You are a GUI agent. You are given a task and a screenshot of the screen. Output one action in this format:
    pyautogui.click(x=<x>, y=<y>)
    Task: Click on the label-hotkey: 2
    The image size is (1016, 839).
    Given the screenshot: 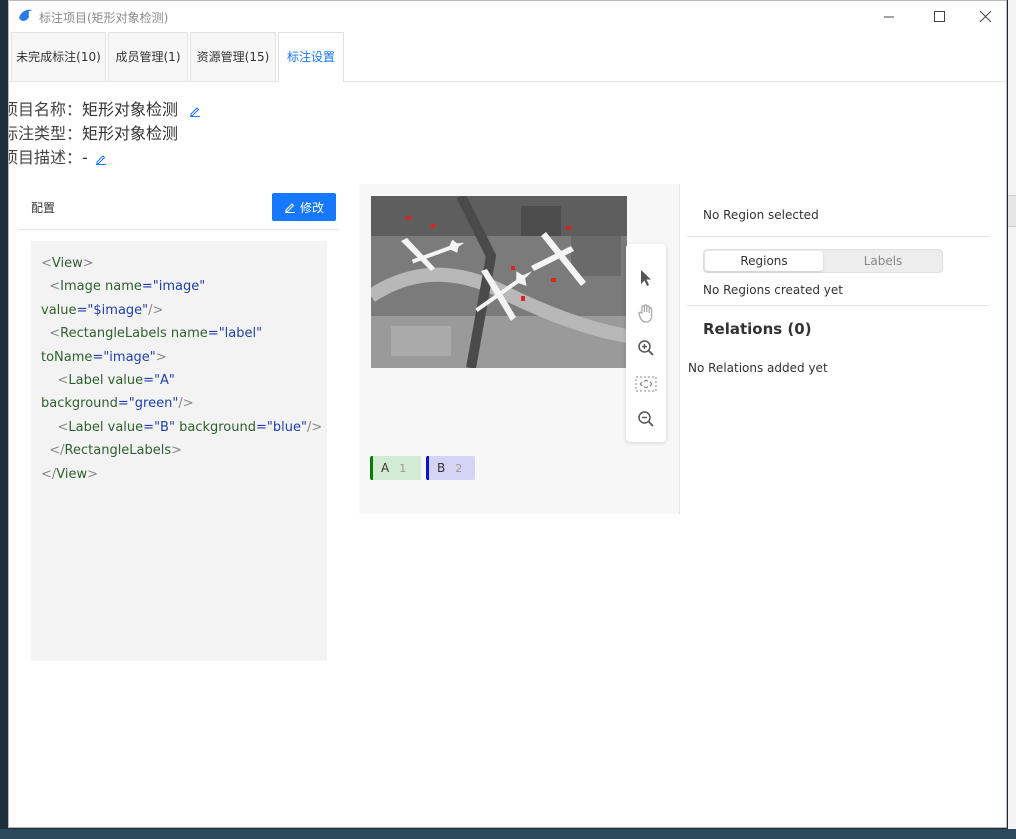 What is the action you would take?
    pyautogui.click(x=459, y=468)
    